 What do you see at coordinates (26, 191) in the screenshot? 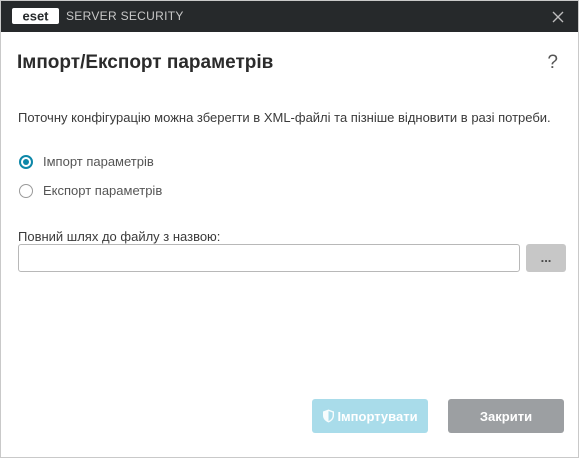
I see `export-radio` at bounding box center [26, 191].